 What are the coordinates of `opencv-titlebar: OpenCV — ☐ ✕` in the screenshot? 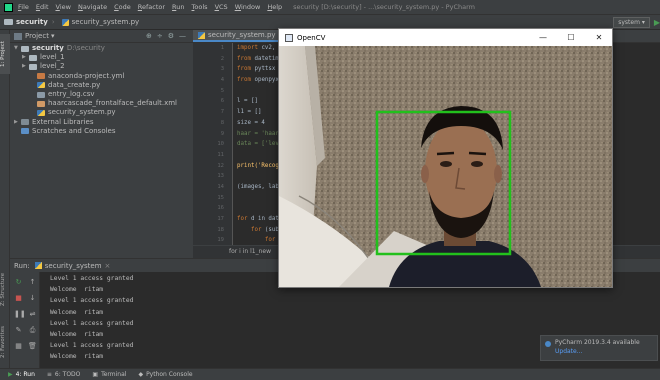 It's located at (445, 37).